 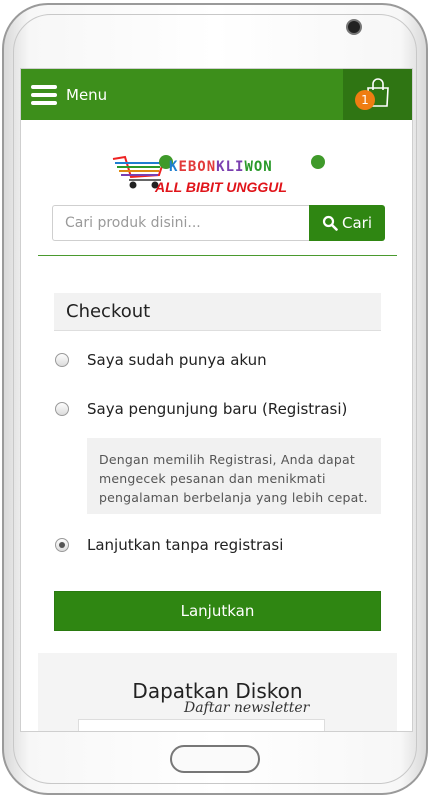 I want to click on brand-name: KEBONKLIWON, so click(x=221, y=167).